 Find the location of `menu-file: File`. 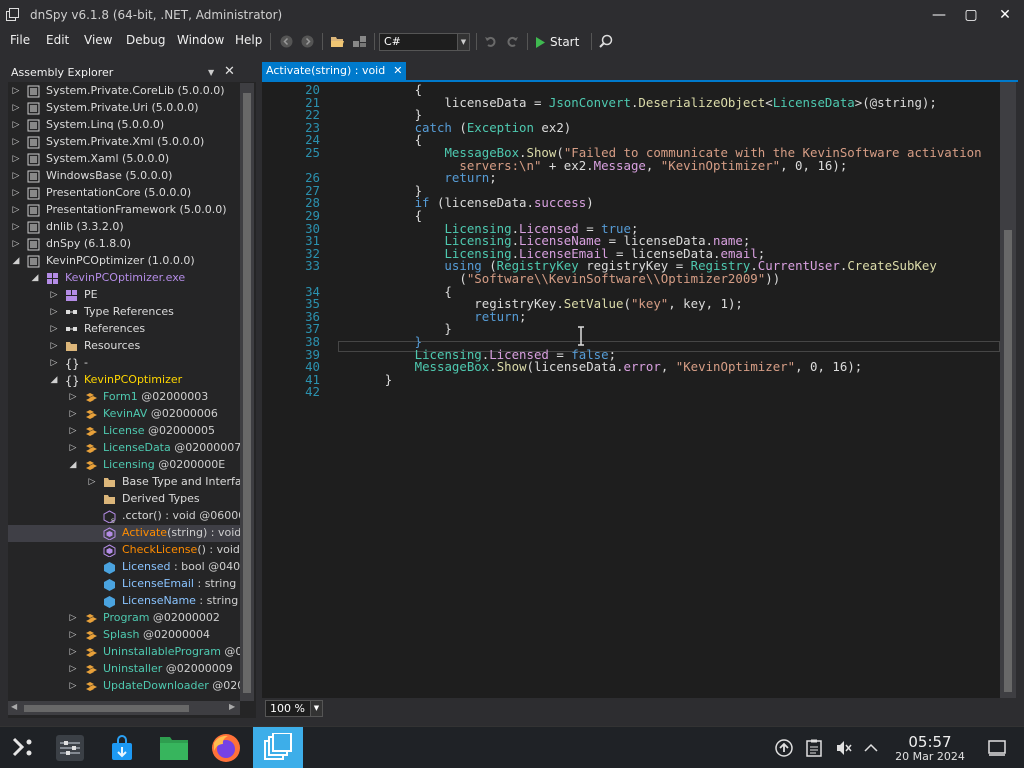

menu-file: File is located at coordinates (20, 40).